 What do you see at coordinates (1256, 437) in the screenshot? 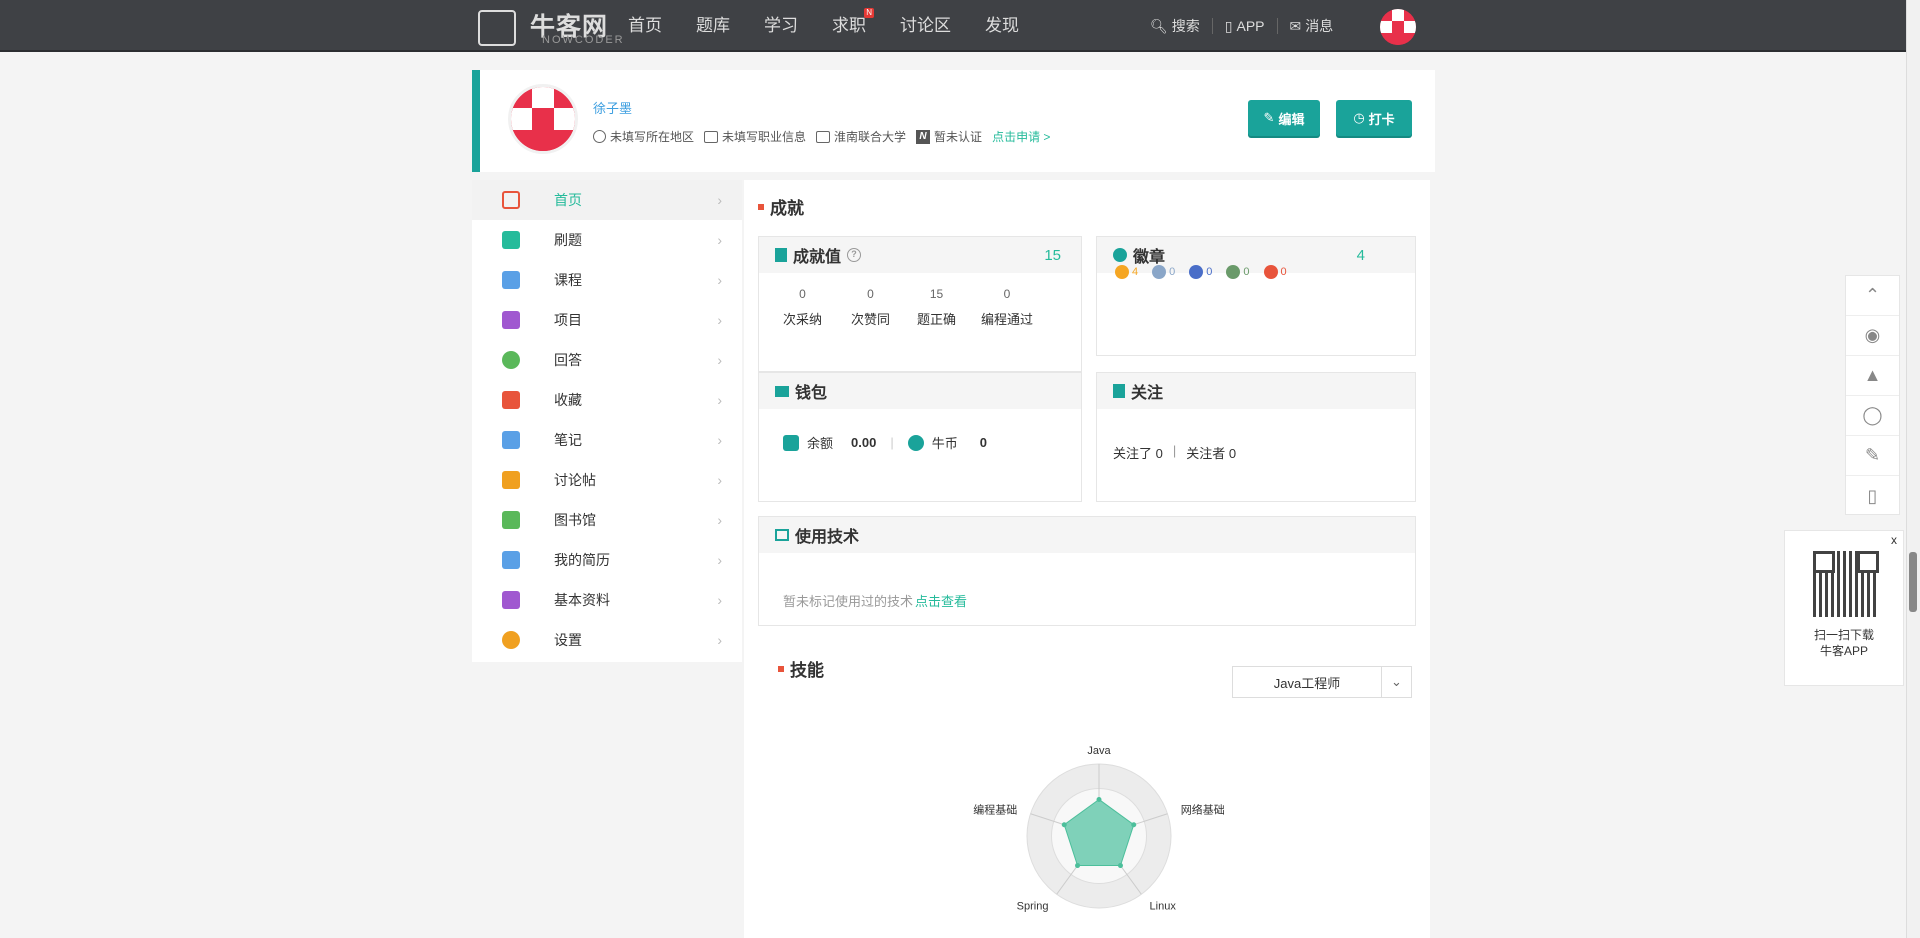
I see `follow-card: 关注 关注了 0 | 关注者 0` at bounding box center [1256, 437].